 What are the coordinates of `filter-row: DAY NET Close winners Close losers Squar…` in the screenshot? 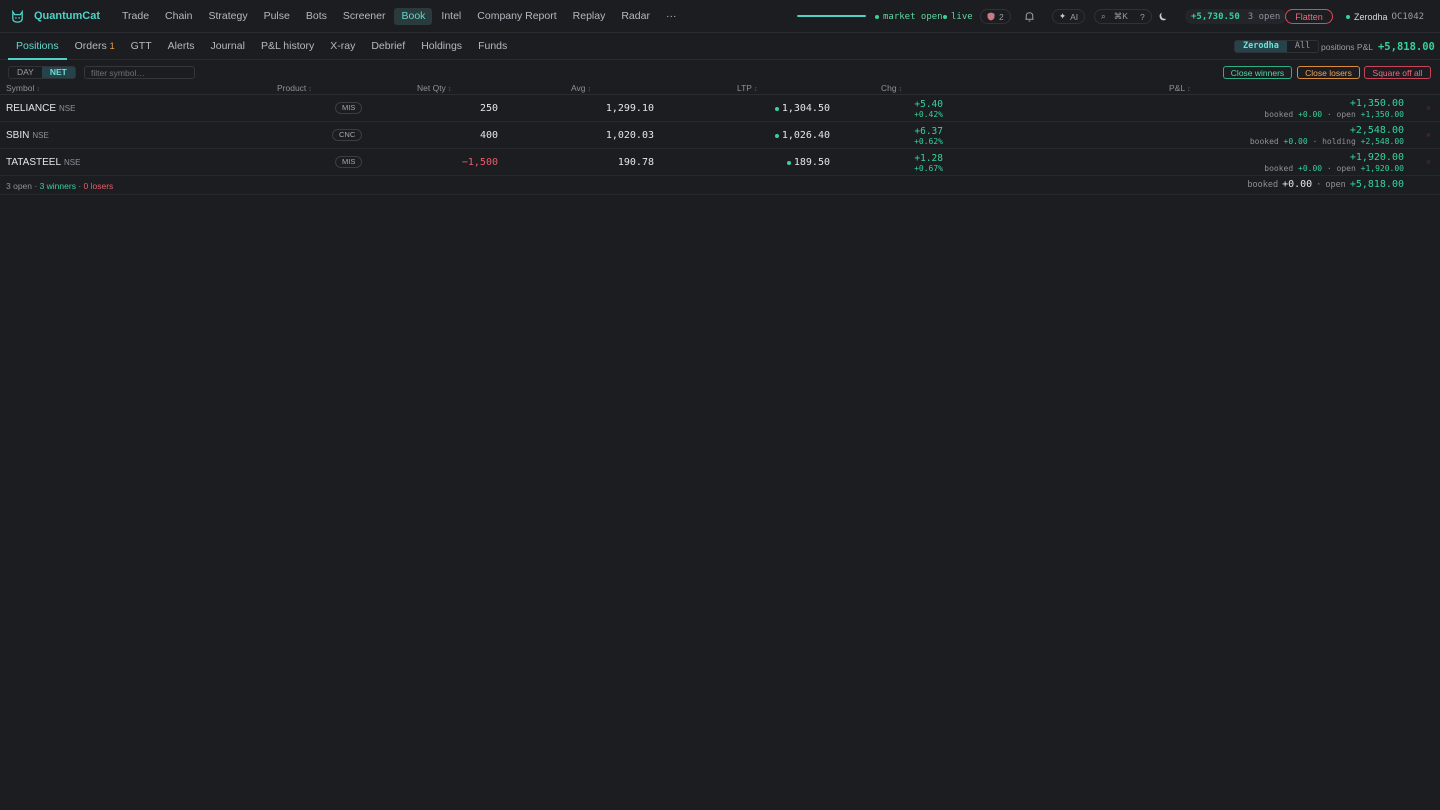 It's located at (720, 71).